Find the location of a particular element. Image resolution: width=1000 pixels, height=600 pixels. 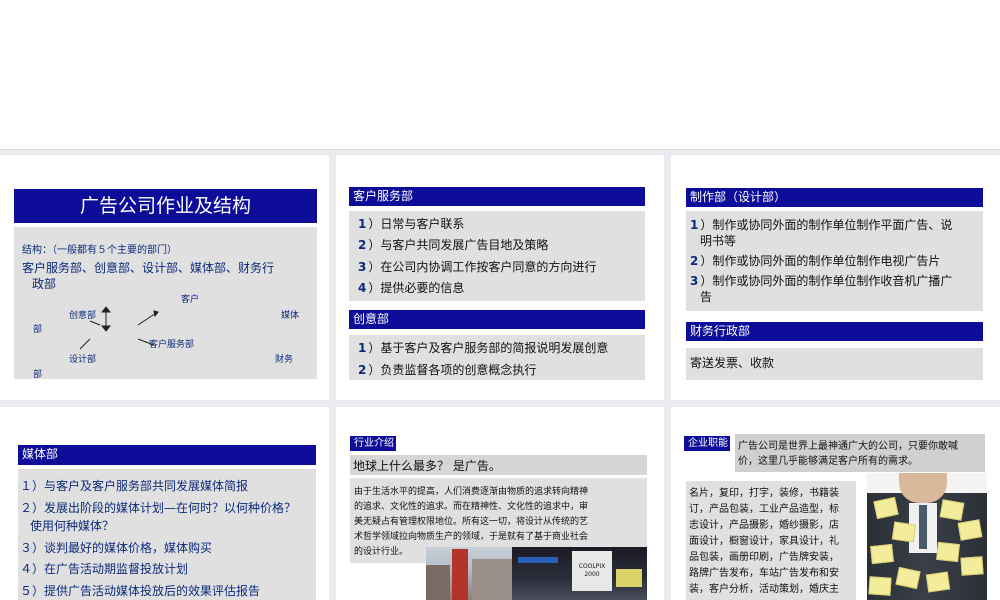

services-line: 志设计，产品摄影，婚纱摄影，店 is located at coordinates (764, 525).